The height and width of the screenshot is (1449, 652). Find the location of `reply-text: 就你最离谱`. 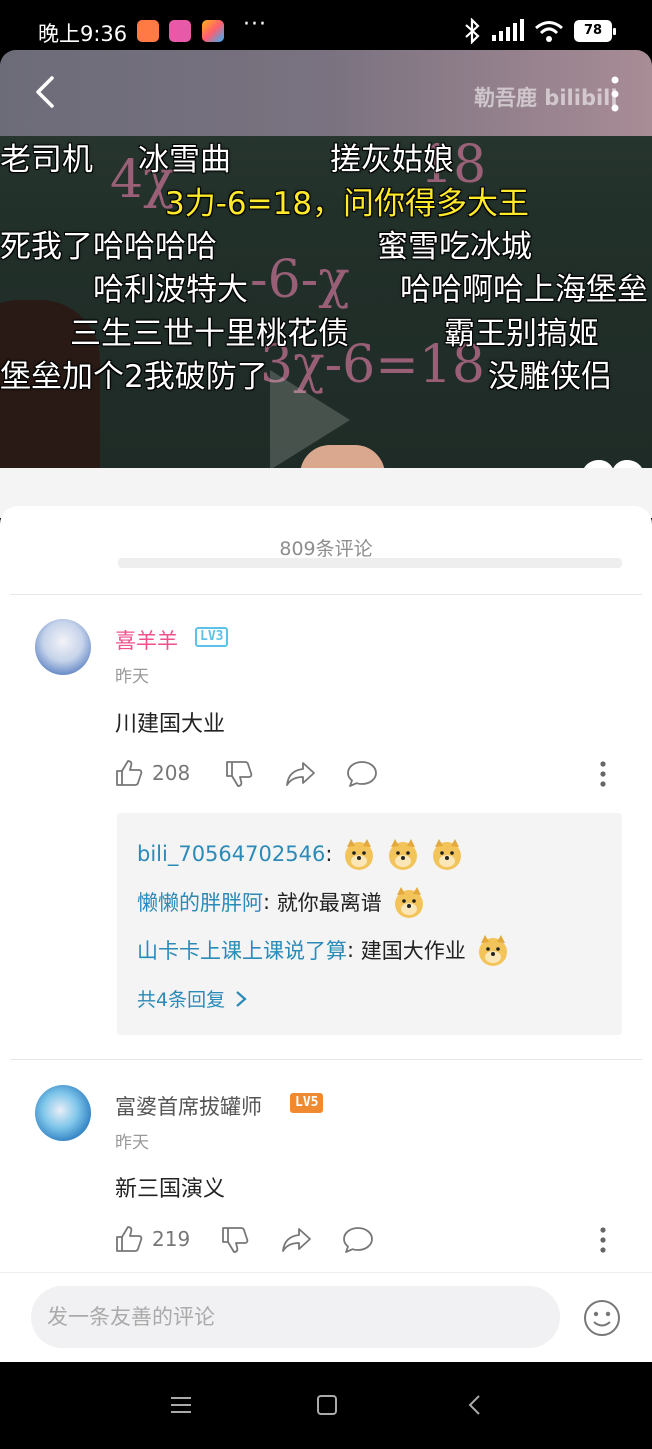

reply-text: 就你最离谱 is located at coordinates (329, 903).